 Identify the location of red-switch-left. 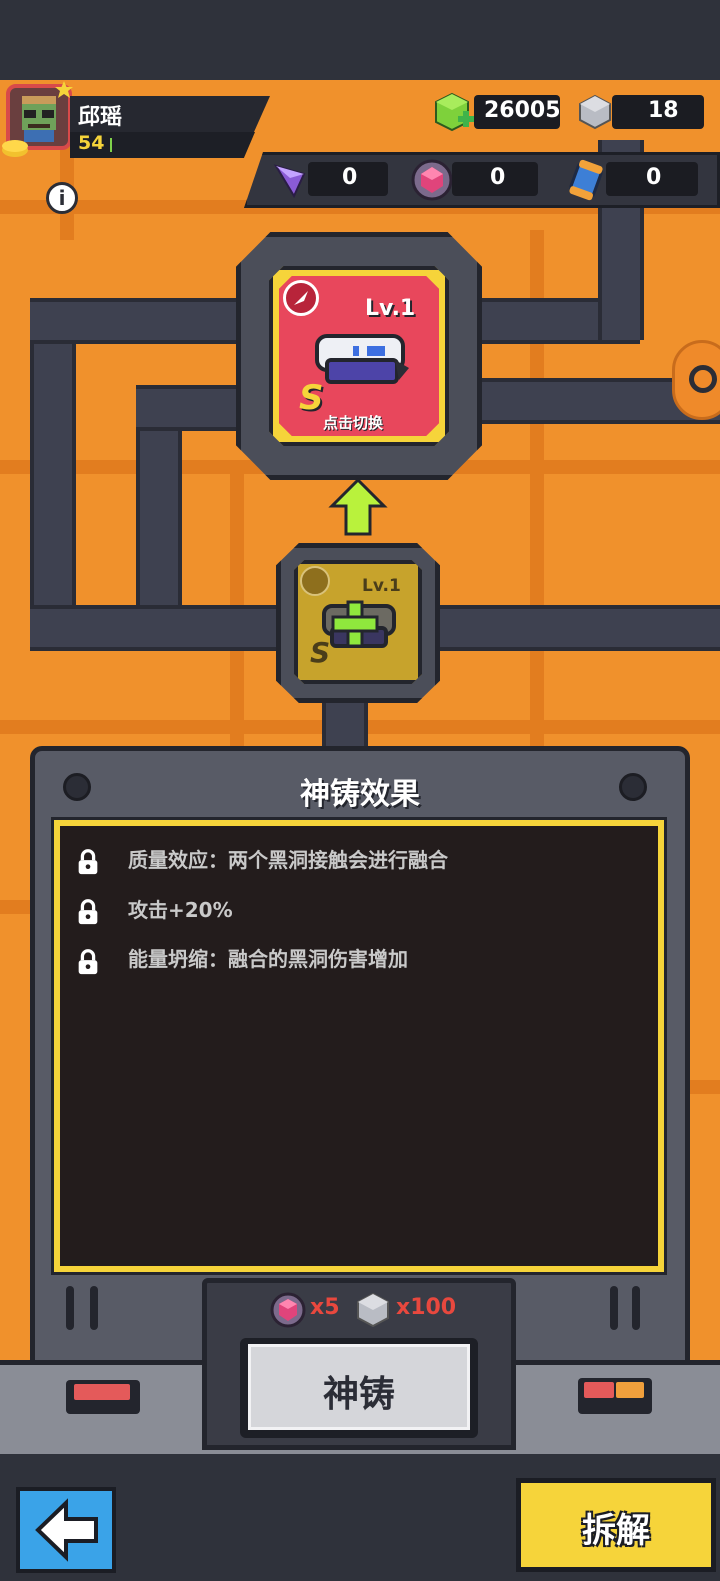
(103, 1397).